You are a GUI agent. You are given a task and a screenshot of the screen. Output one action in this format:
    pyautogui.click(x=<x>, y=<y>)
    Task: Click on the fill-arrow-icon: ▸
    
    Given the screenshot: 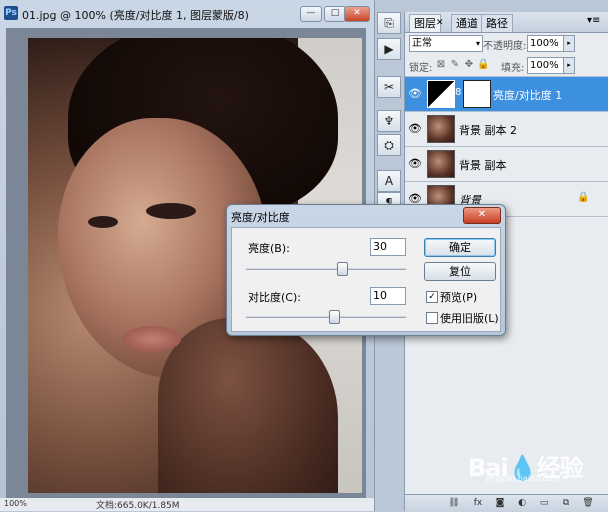 What is the action you would take?
    pyautogui.click(x=569, y=65)
    